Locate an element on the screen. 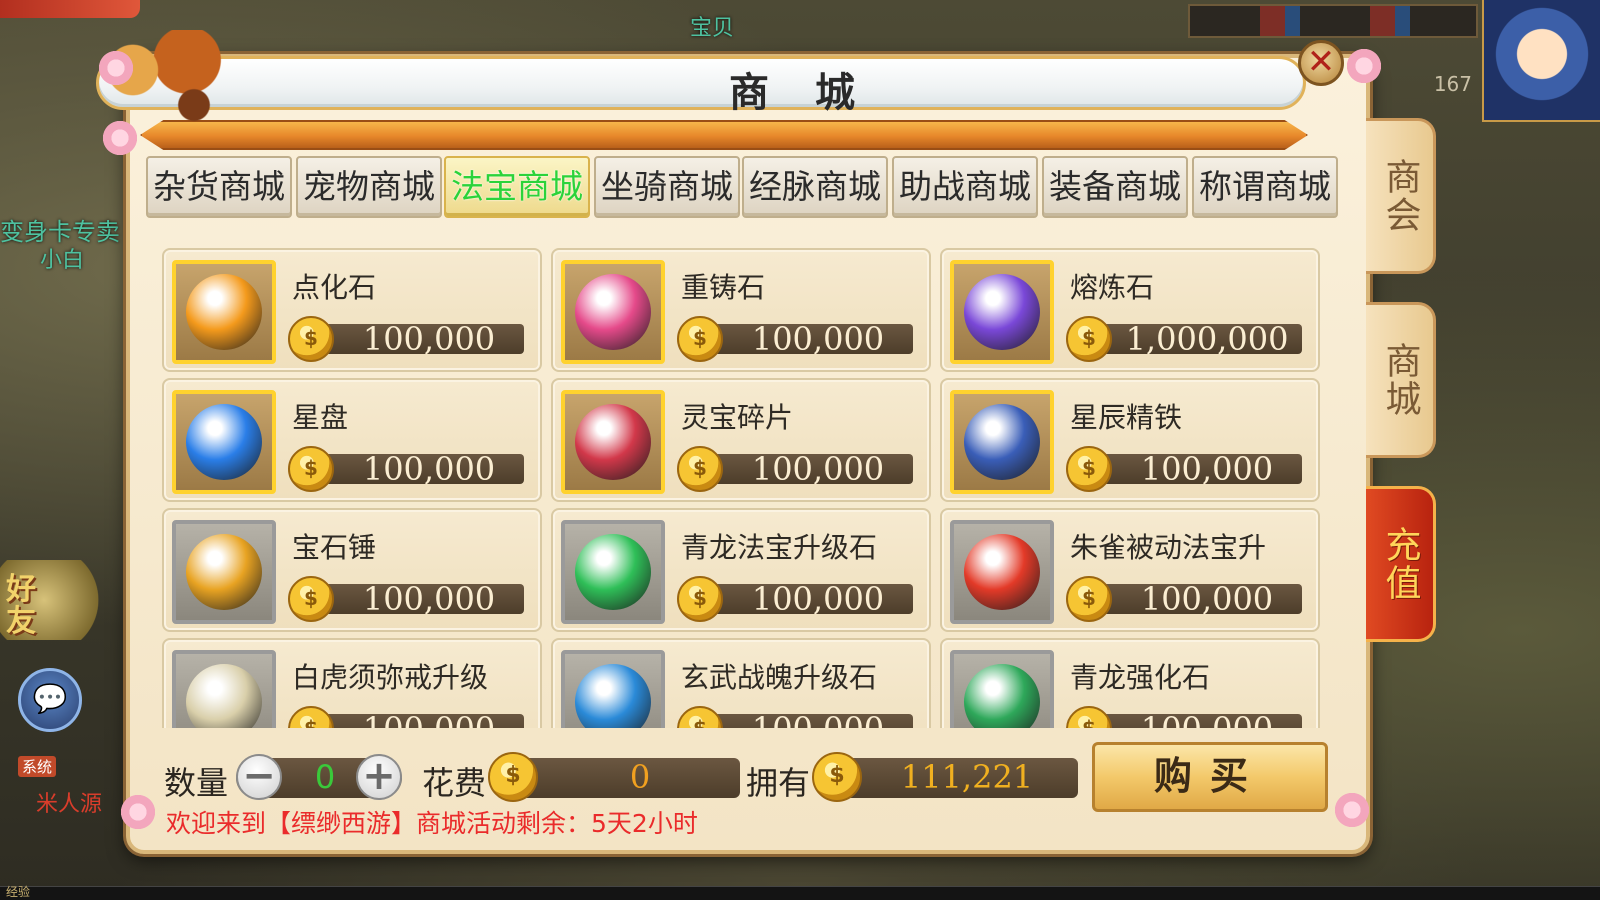 The height and width of the screenshot is (900, 1600). friend-button-label: 好友 is located at coordinates (26, 606).